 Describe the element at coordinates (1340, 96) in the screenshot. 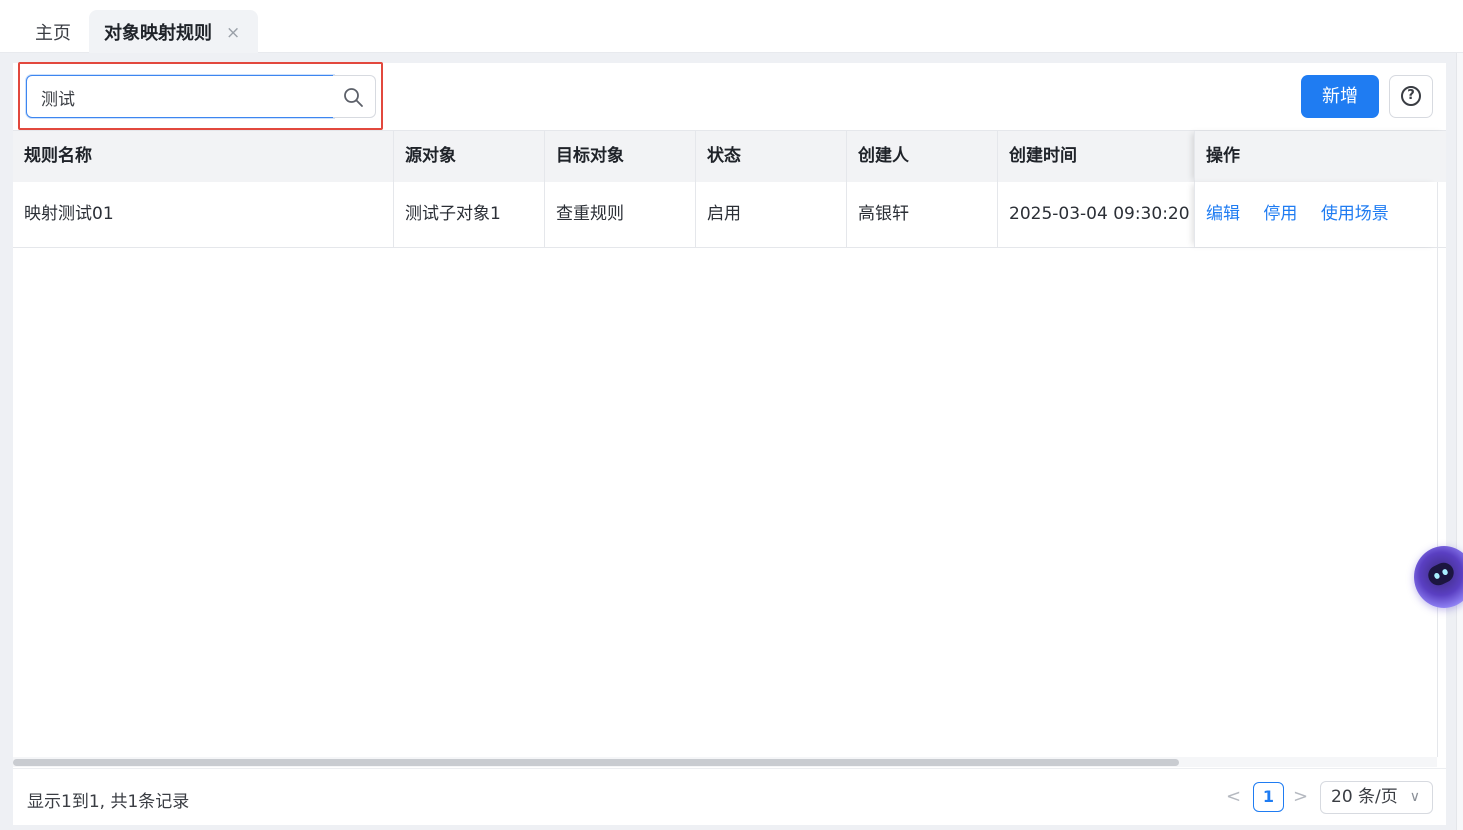

I see `add-button: 新增` at that location.